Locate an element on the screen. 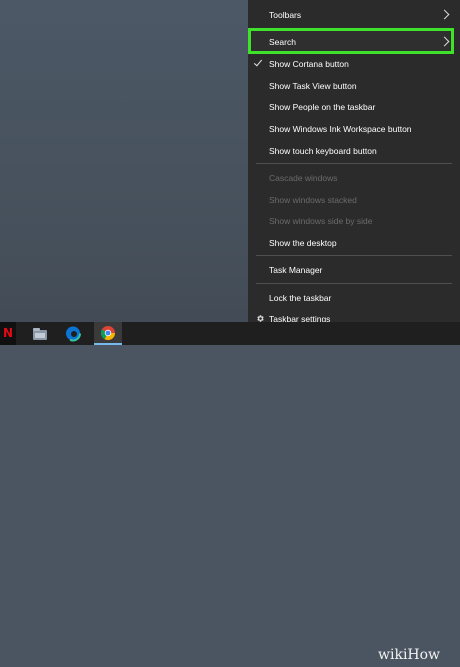 The image size is (460, 667). menu-item-task-manager: Task Manager is located at coordinates (354, 270).